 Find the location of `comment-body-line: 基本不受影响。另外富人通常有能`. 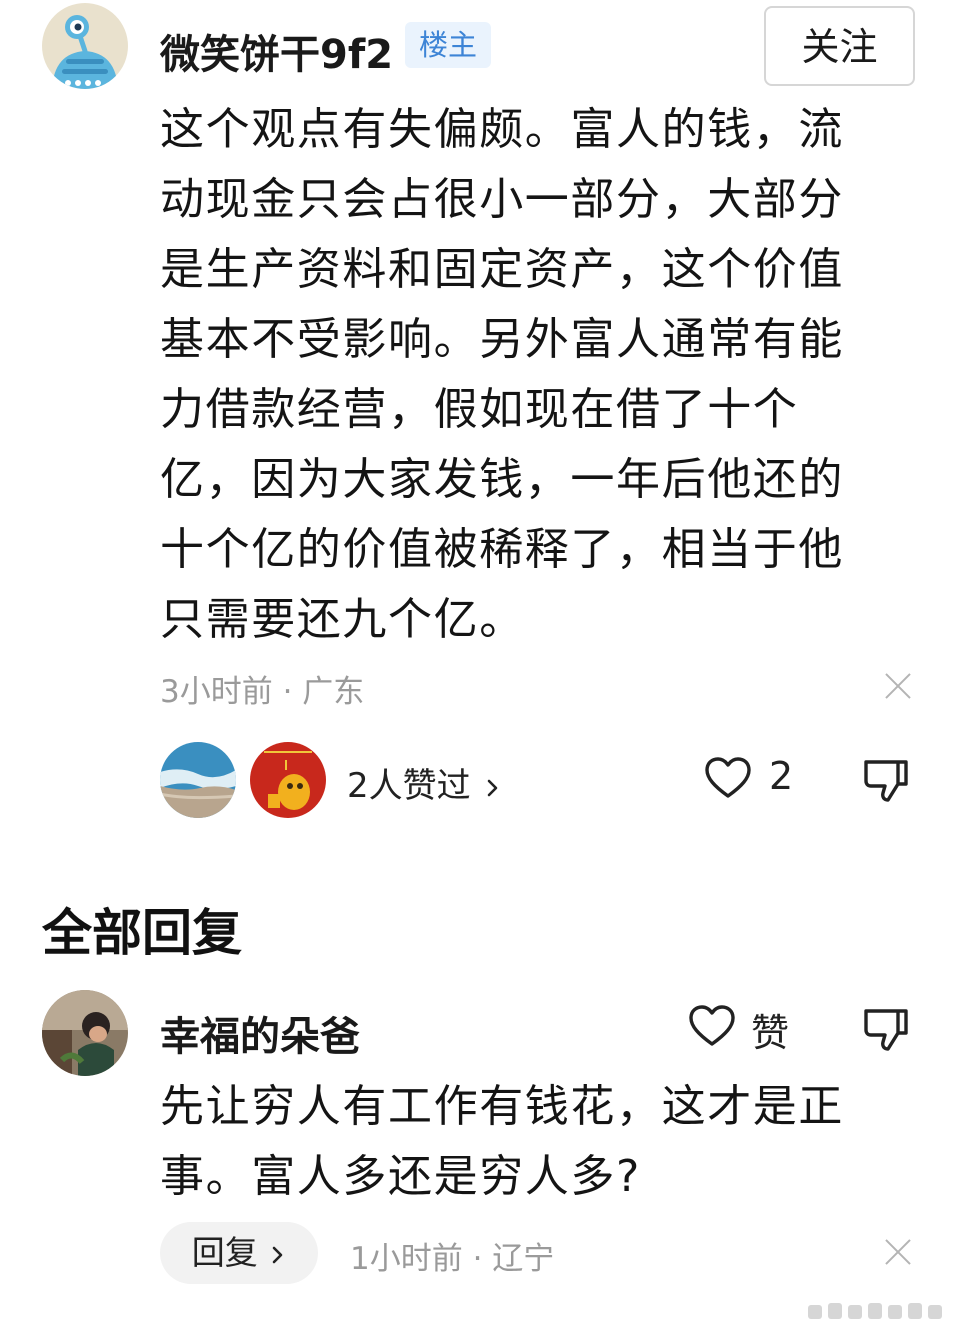

comment-body-line: 基本不受影响。另外富人通常有能 is located at coordinates (502, 339).